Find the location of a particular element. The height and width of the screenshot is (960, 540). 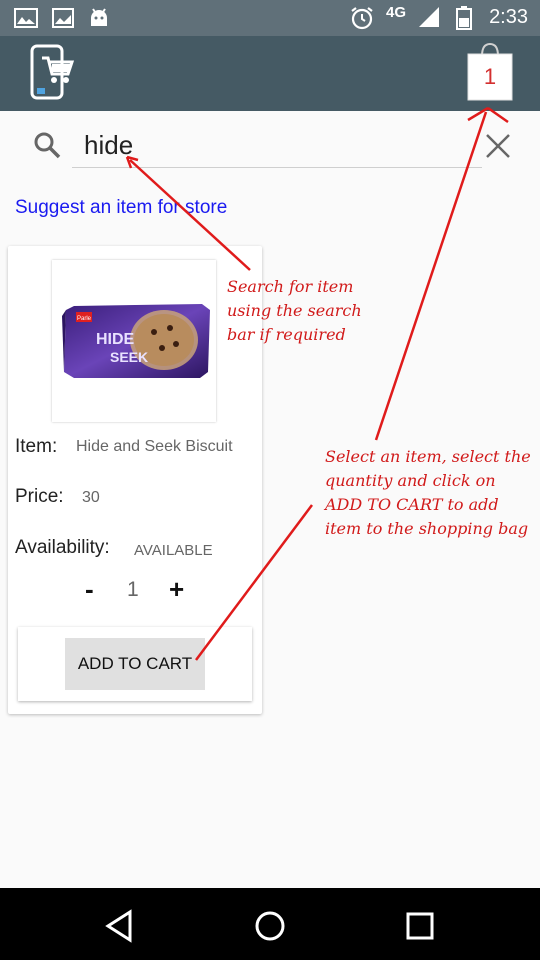

add-to-cart-button: ADD TO CART is located at coordinates (135, 664).